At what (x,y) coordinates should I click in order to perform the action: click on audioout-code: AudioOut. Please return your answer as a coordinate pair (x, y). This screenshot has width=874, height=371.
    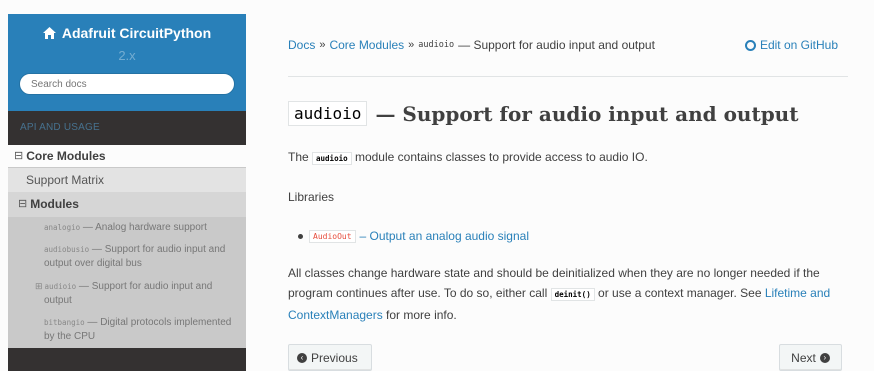
    Looking at the image, I should click on (332, 236).